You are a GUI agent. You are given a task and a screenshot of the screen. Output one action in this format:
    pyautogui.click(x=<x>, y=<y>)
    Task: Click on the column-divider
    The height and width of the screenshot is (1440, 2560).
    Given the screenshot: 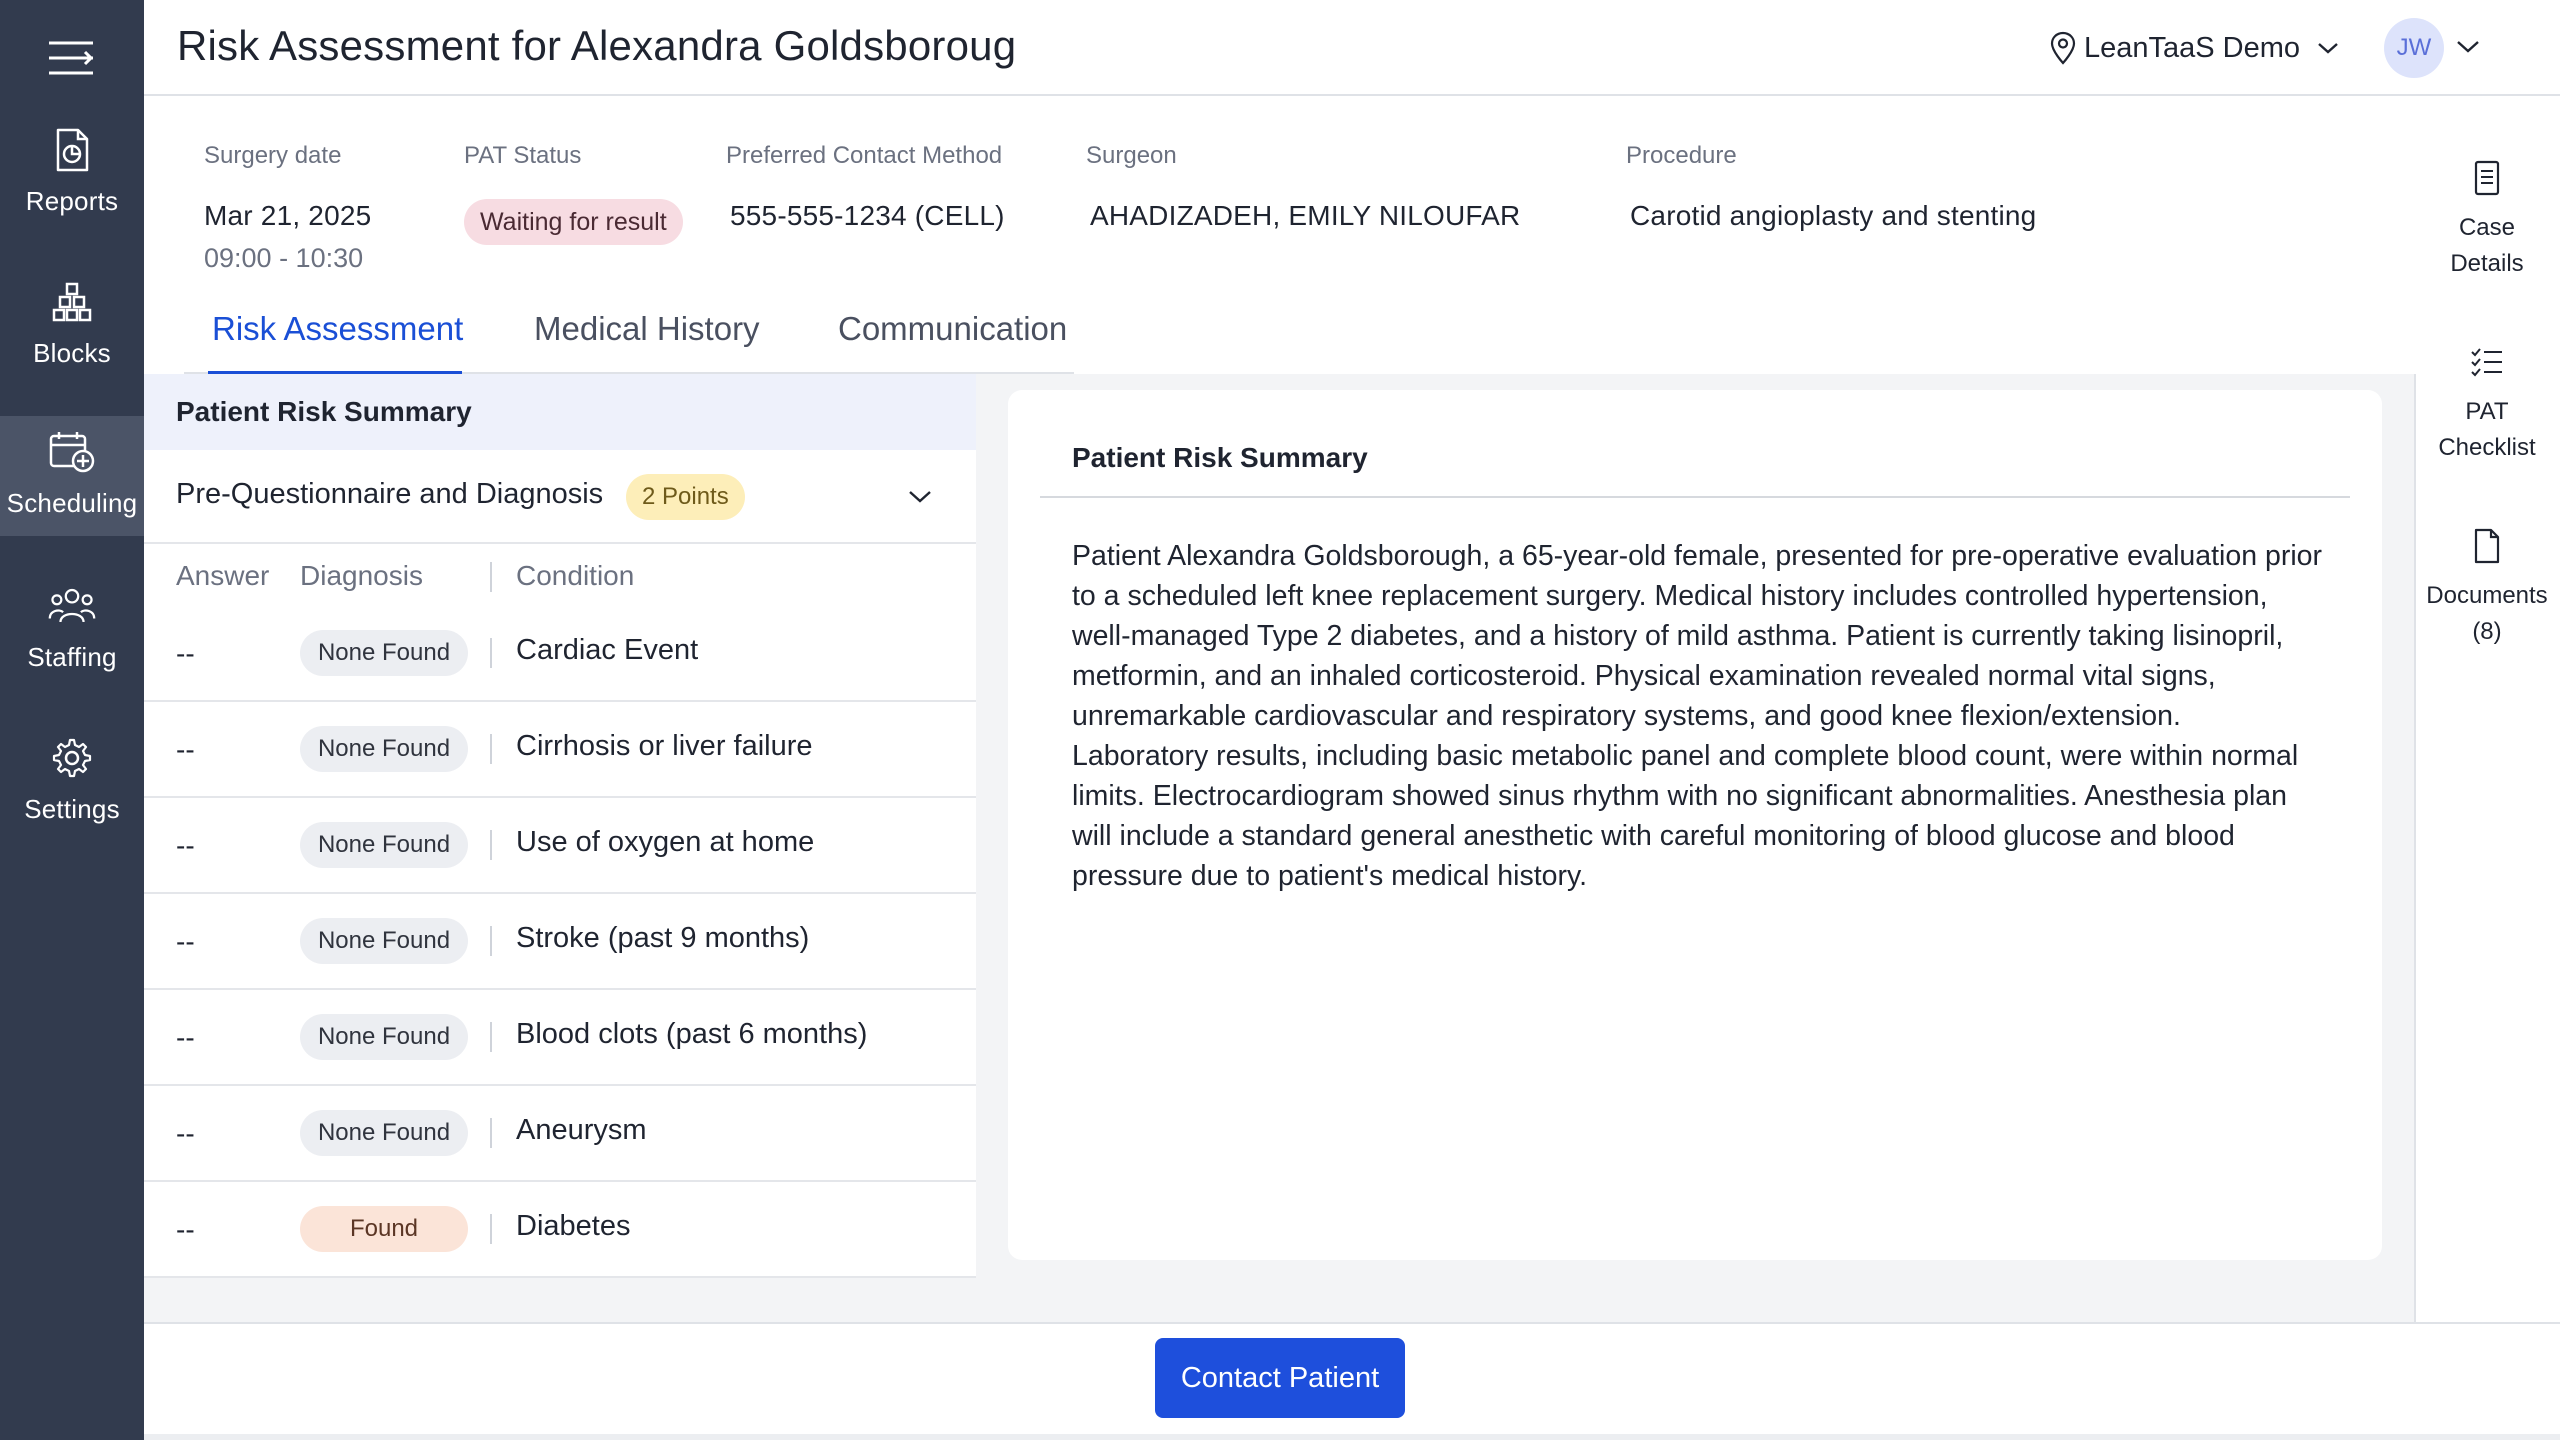 What is the action you would take?
    pyautogui.click(x=491, y=577)
    